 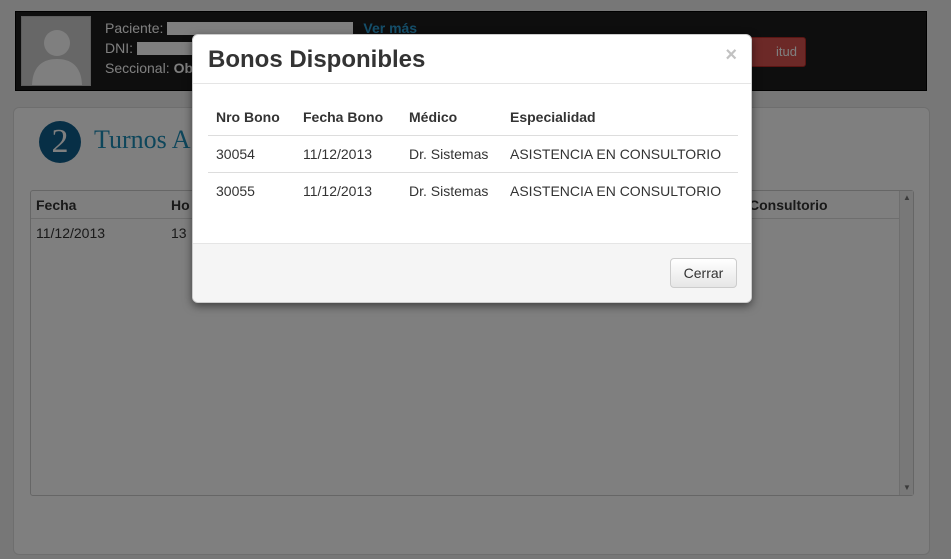 I want to click on cell-nro-bono: 30055, so click(x=251, y=190).